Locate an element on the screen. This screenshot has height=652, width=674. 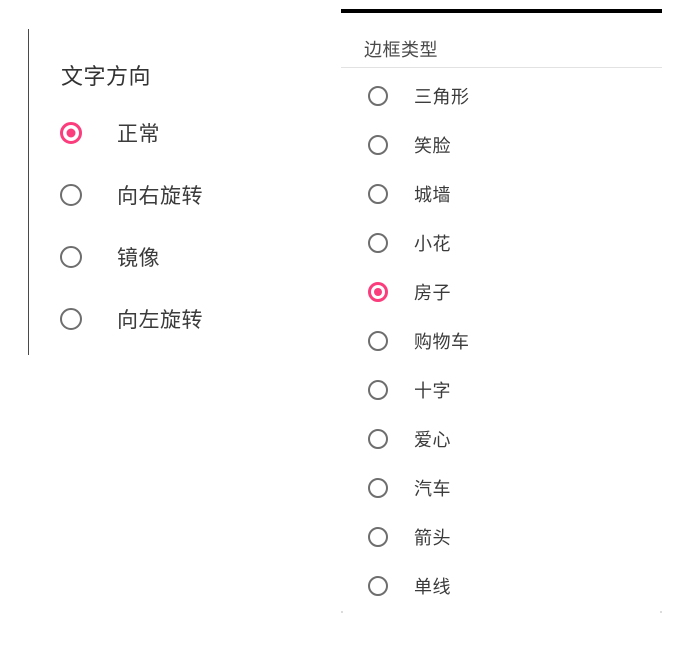
radio-option-flower: 小花 is located at coordinates (501, 242).